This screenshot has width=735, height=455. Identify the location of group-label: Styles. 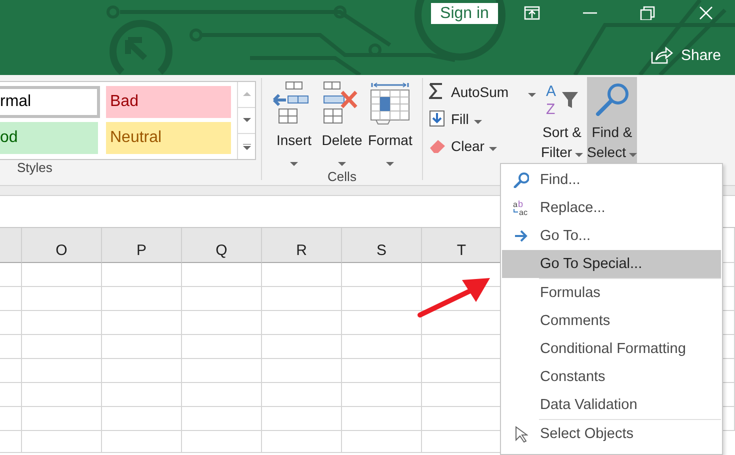
(35, 168).